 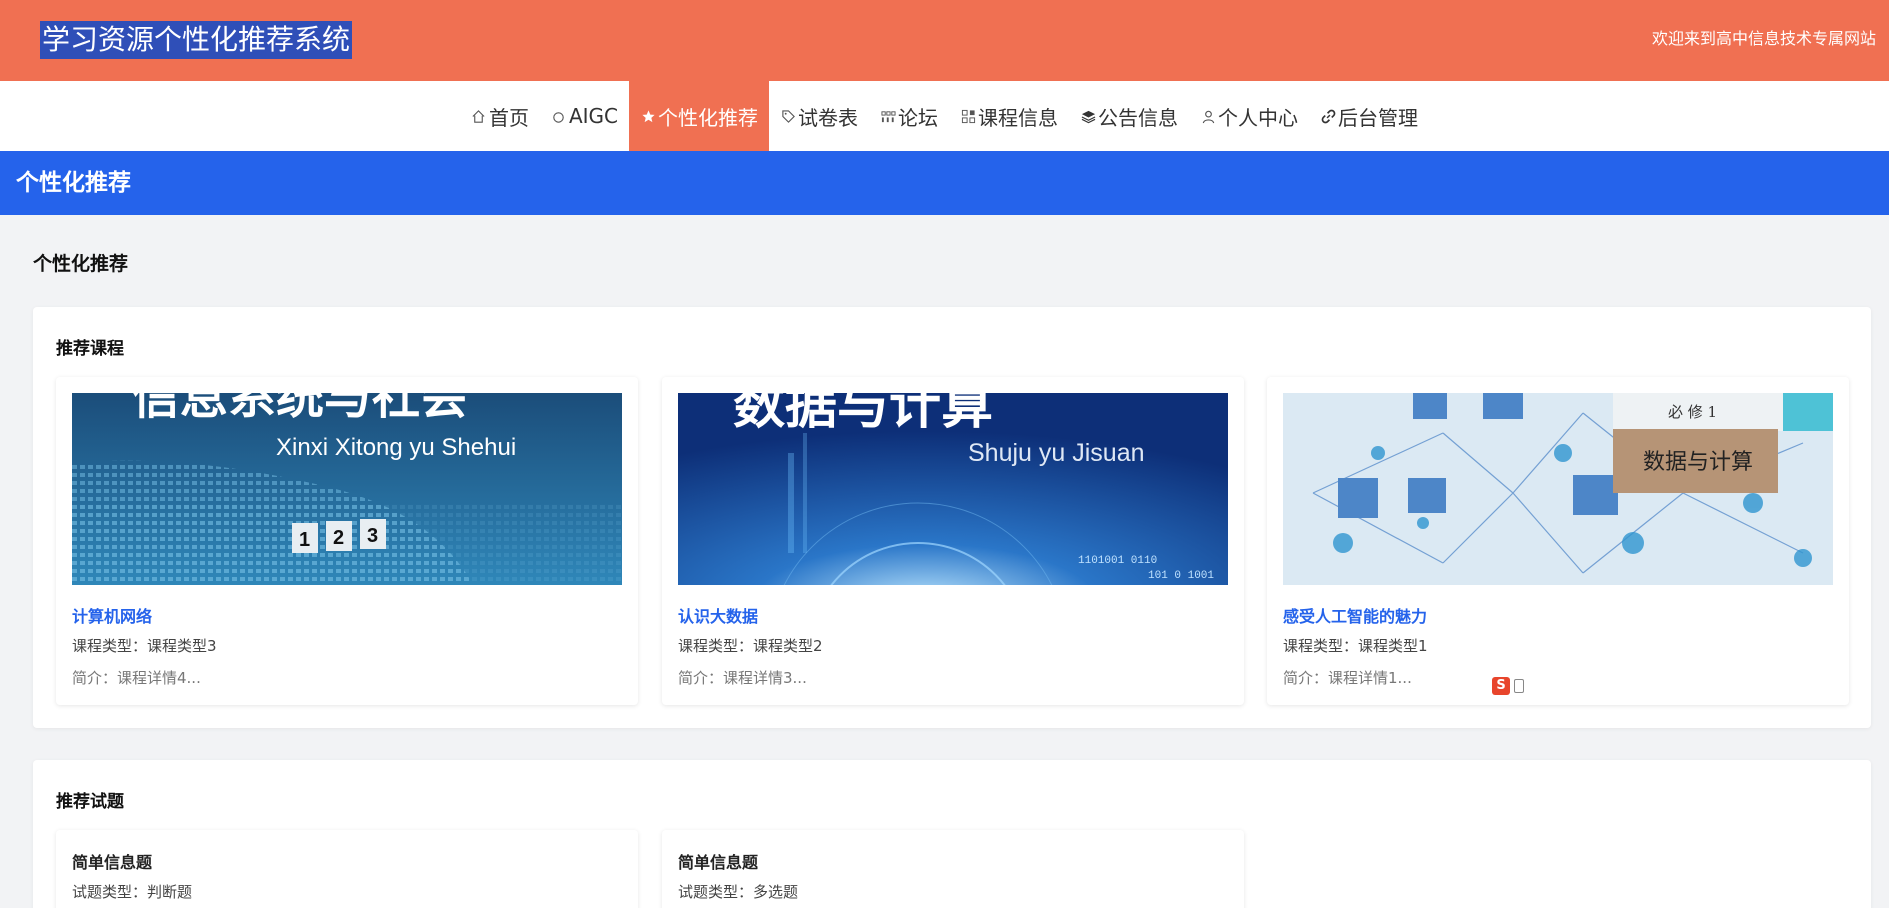 I want to click on link-icon, so click(x=1328, y=116).